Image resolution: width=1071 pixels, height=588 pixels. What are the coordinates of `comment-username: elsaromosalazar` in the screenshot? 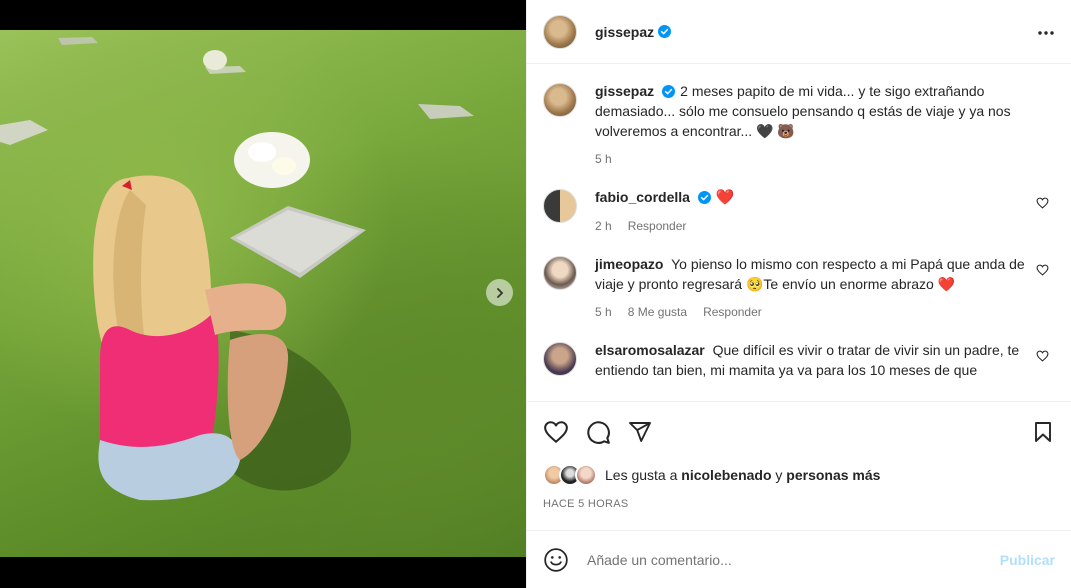 It's located at (650, 350).